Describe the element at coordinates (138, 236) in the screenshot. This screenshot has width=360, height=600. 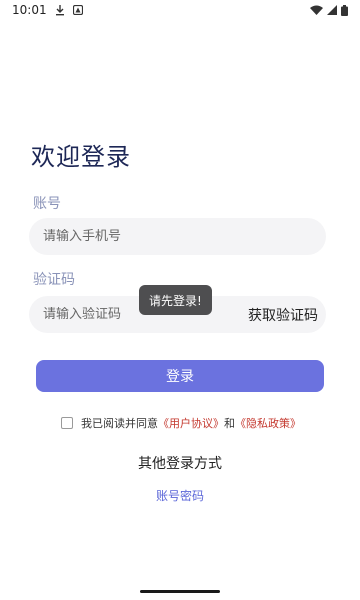
I see `phone-input` at that location.